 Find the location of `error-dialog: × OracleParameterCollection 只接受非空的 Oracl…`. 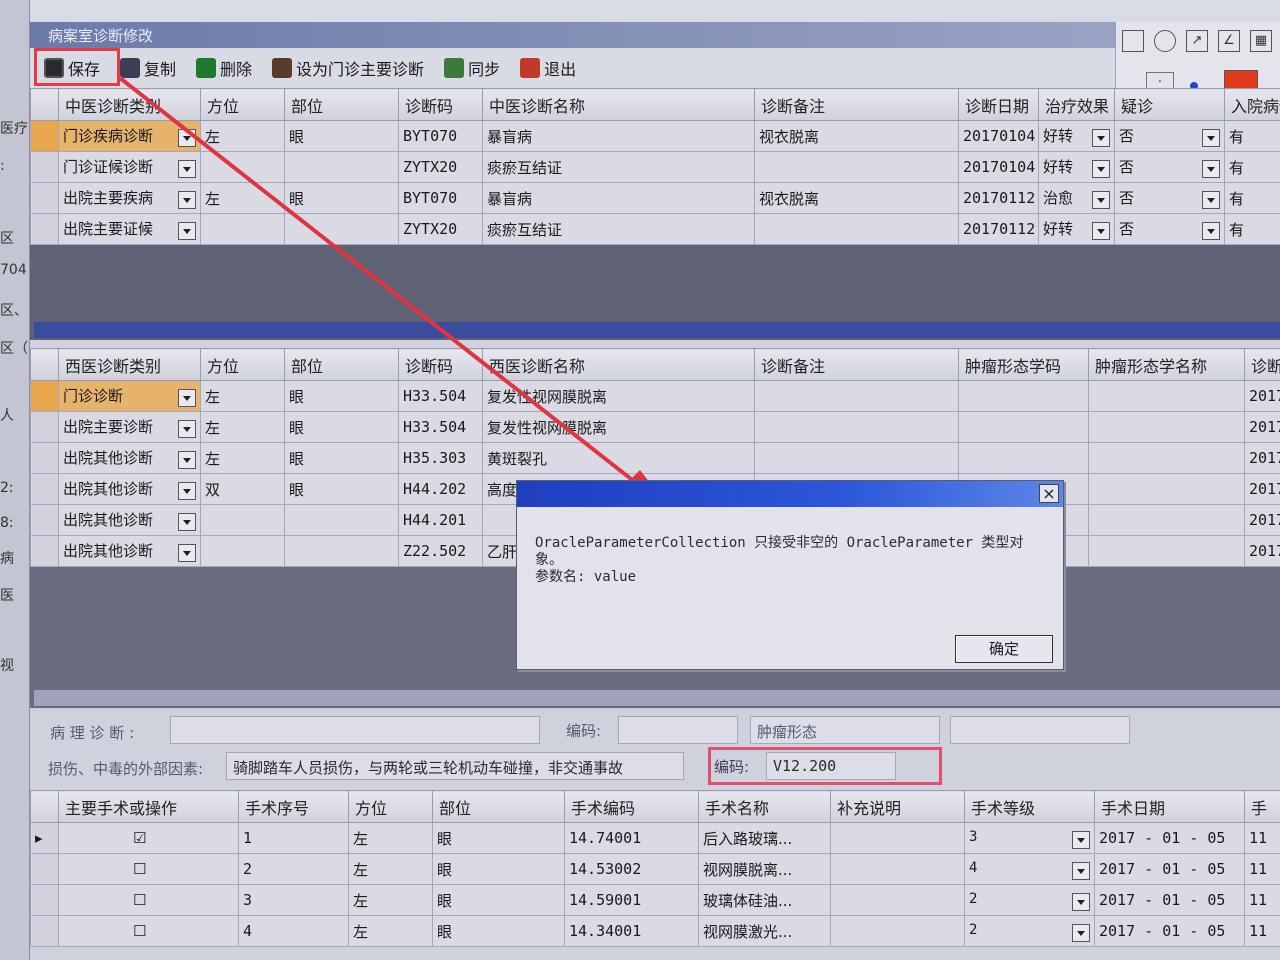

error-dialog: × OracleParameterCollection 只接受非空的 Oracl… is located at coordinates (790, 575).